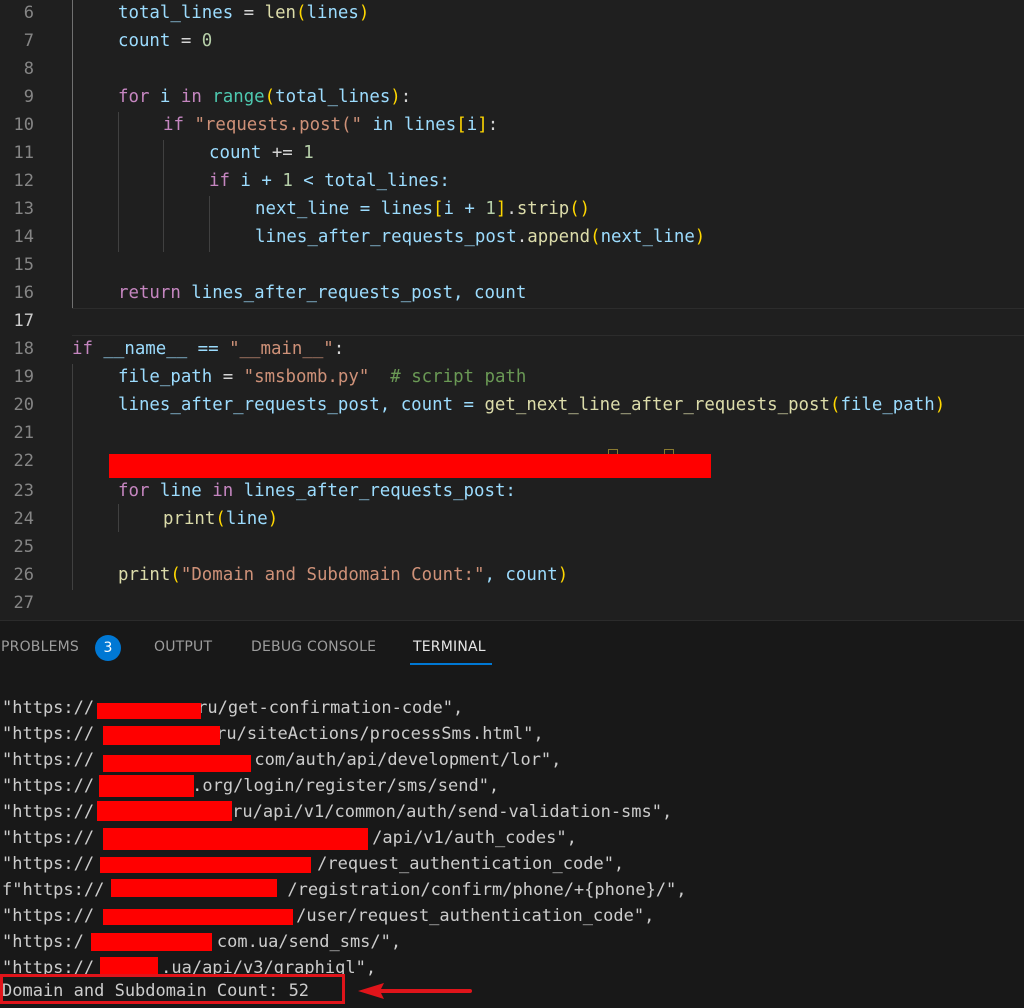 The width and height of the screenshot is (1024, 1008). What do you see at coordinates (23, 293) in the screenshot?
I see `line-number: 16` at bounding box center [23, 293].